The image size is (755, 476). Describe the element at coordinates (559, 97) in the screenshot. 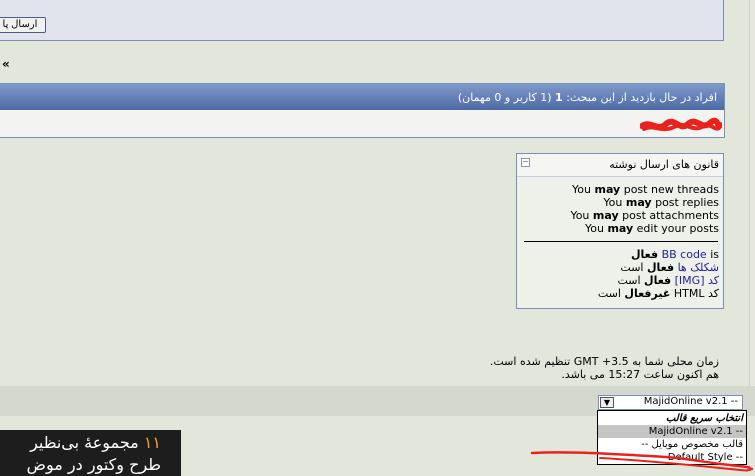

I see `users-browsing-count: 1` at that location.